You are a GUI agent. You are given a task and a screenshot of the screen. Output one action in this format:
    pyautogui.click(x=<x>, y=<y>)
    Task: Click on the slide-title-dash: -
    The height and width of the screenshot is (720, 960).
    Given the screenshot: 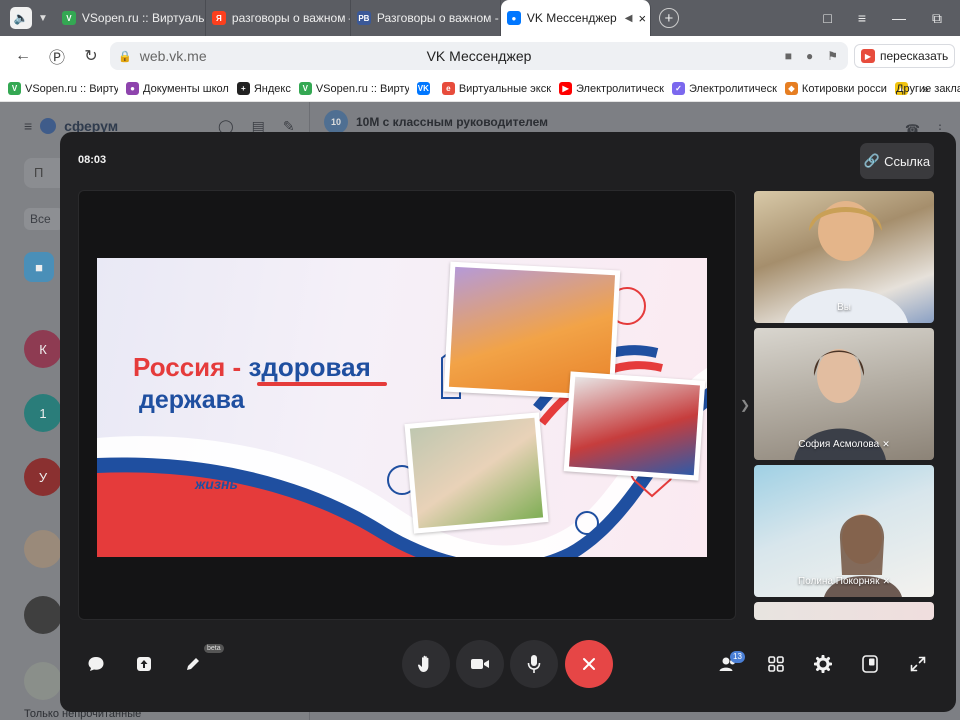 What is the action you would take?
    pyautogui.click(x=237, y=367)
    